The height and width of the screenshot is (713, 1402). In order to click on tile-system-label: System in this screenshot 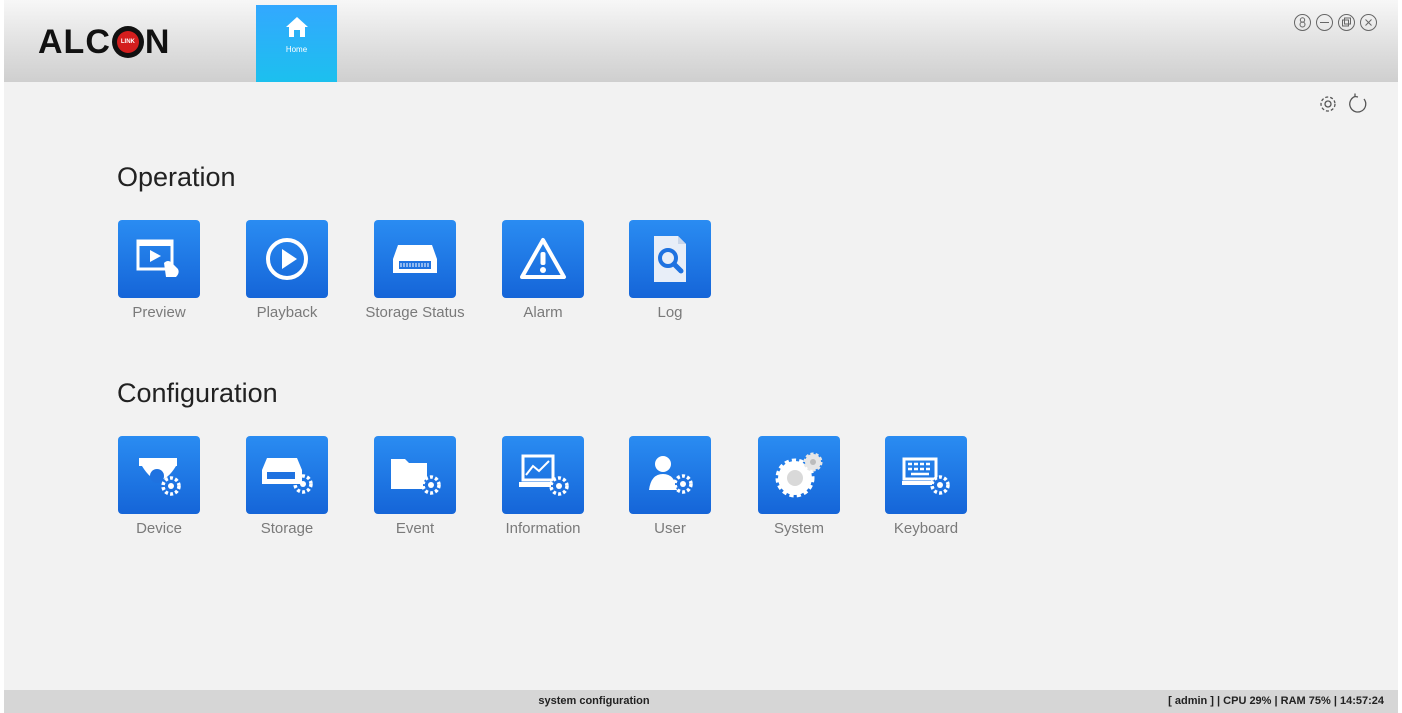, I will do `click(798, 528)`.